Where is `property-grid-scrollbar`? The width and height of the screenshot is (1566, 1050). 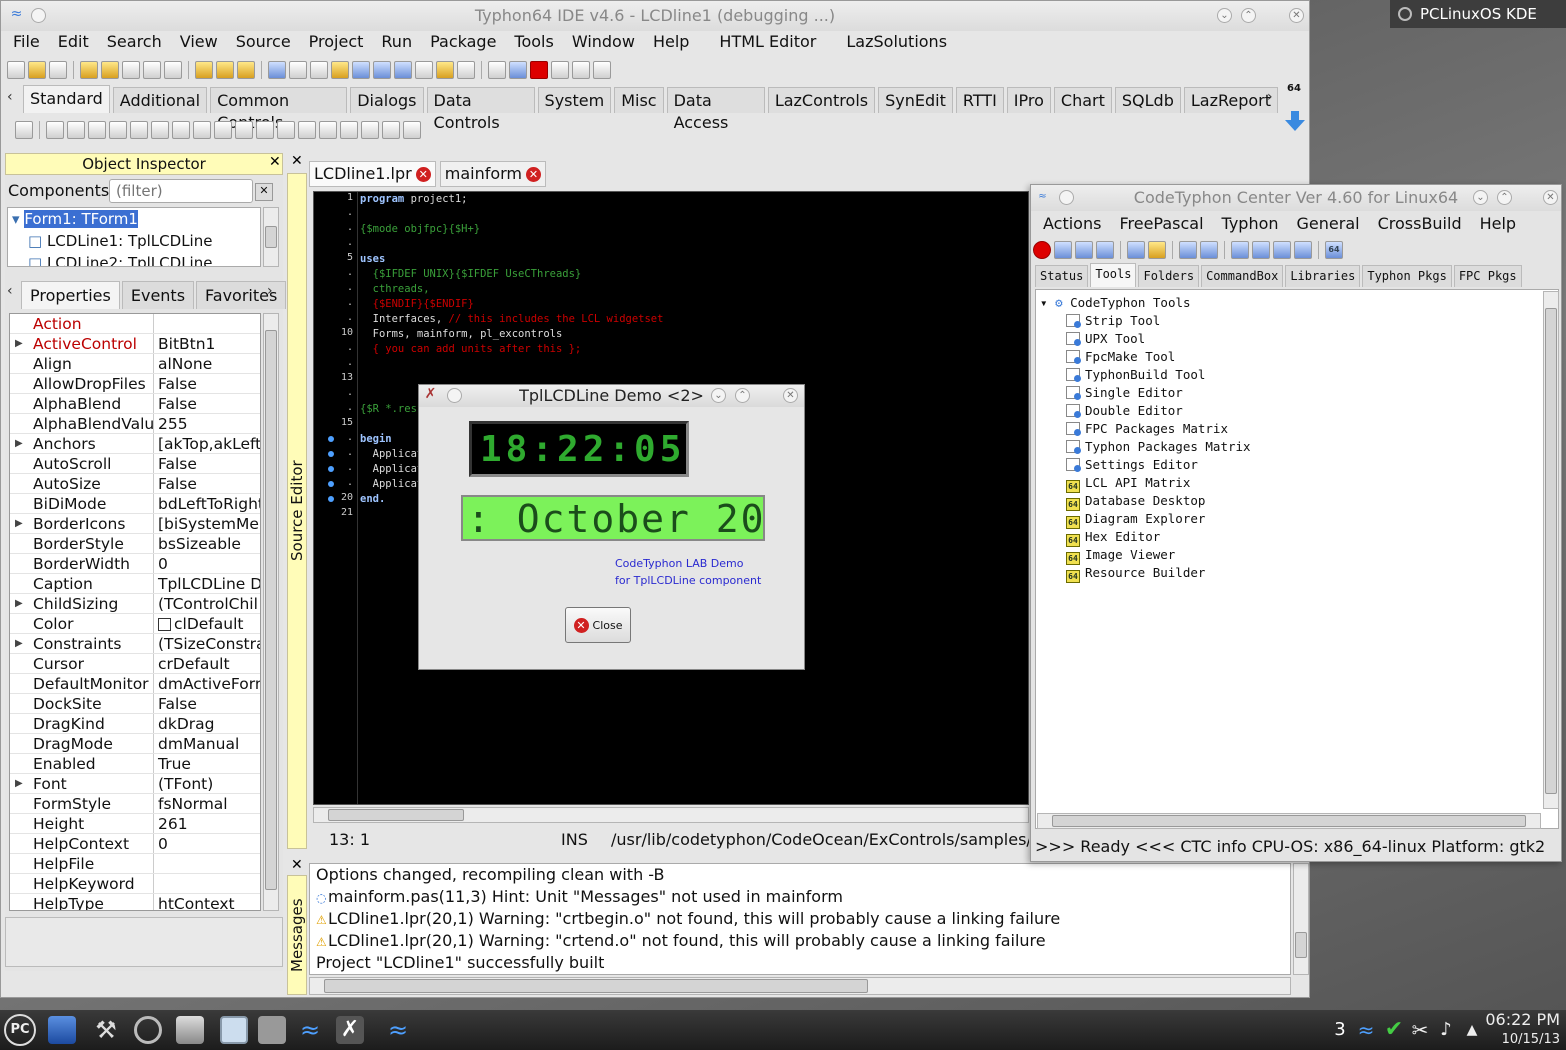 property-grid-scrollbar is located at coordinates (271, 612).